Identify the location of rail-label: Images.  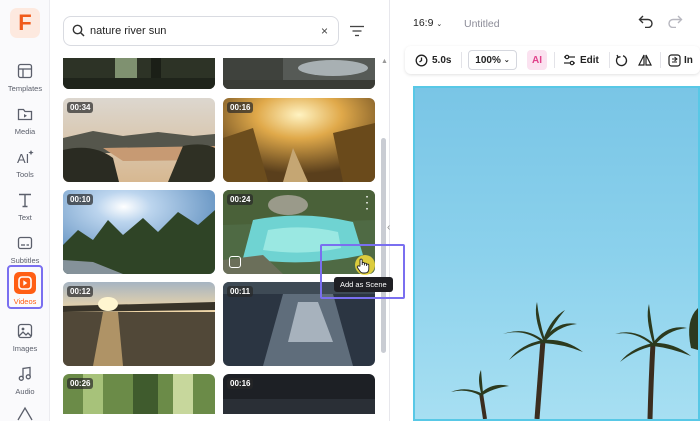
(25, 348).